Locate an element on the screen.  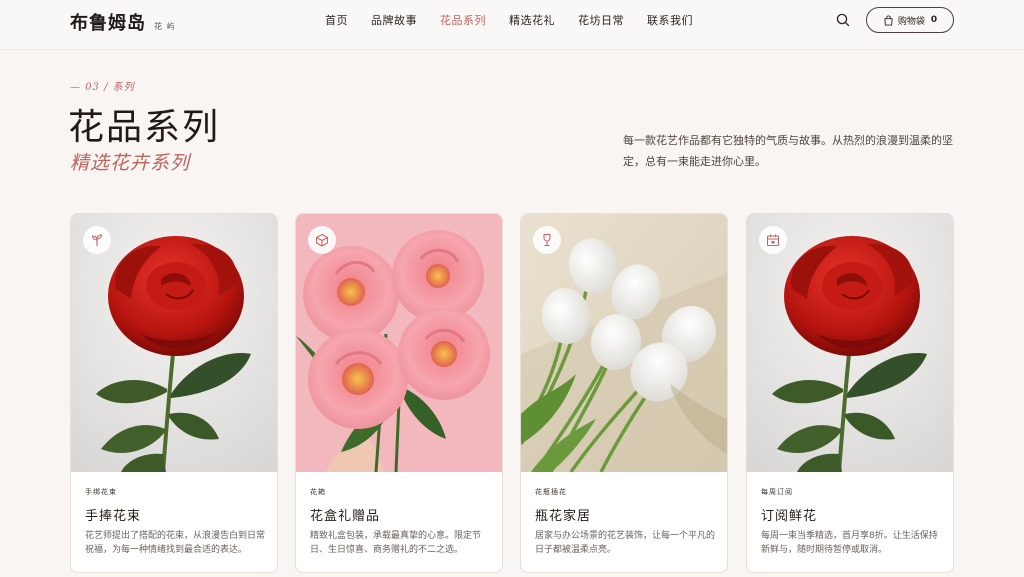
section-eyebrow: — 03 / 系列 is located at coordinates (102, 87).